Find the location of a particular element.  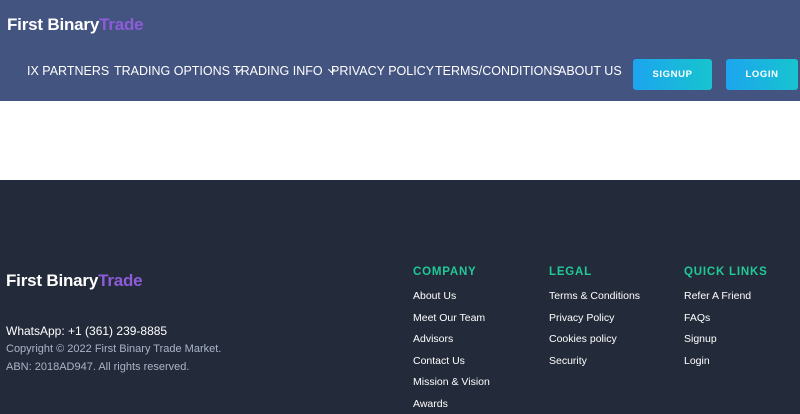

nav-item-terms-conditions: TERMS/CONDITIONS is located at coordinates (498, 71).